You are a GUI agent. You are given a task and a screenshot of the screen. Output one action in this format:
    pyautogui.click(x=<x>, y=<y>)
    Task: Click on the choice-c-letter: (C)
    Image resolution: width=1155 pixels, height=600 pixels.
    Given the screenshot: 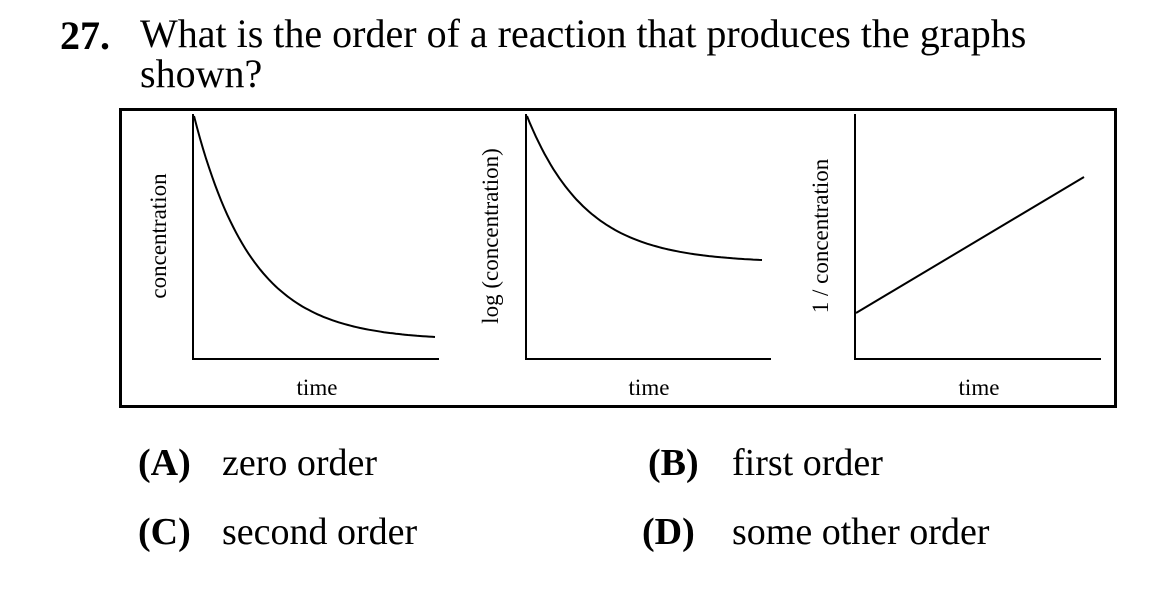 What is the action you would take?
    pyautogui.click(x=164, y=532)
    